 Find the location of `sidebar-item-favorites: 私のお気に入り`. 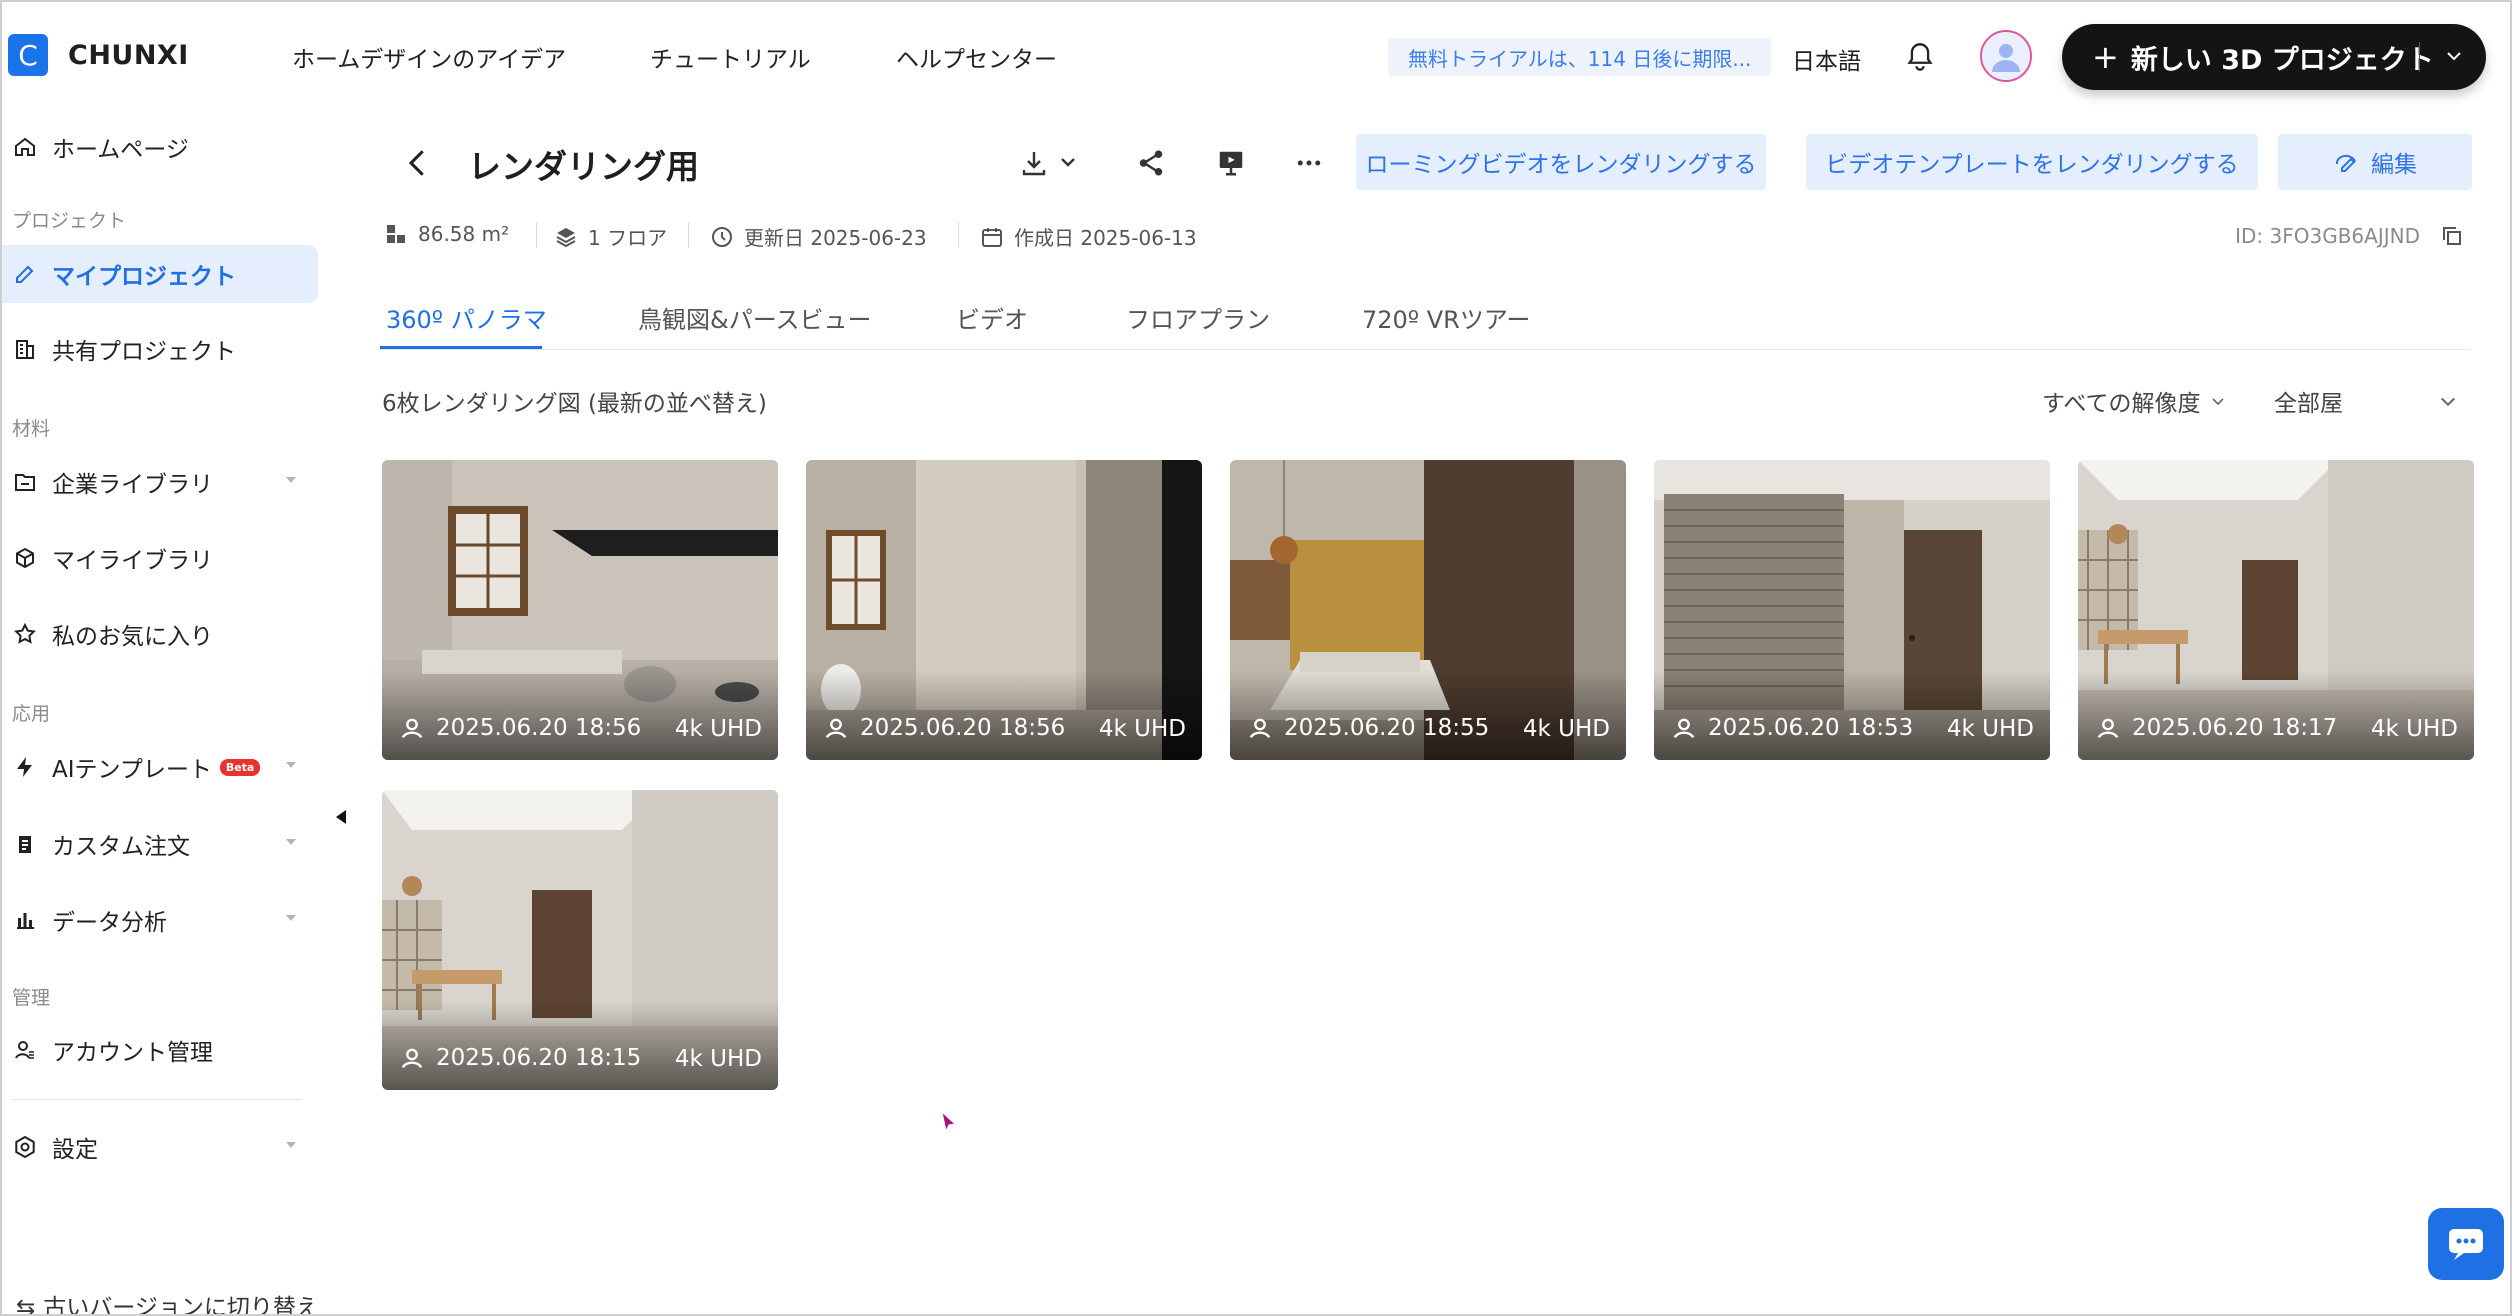

sidebar-item-favorites: 私のお気に入り is located at coordinates (159, 634).